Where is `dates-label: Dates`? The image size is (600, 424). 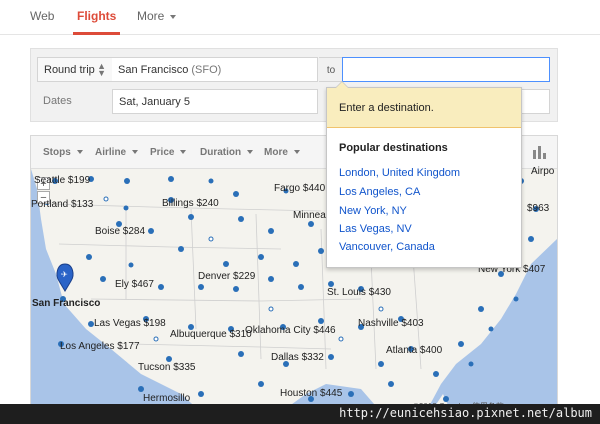 dates-label: Dates is located at coordinates (57, 101).